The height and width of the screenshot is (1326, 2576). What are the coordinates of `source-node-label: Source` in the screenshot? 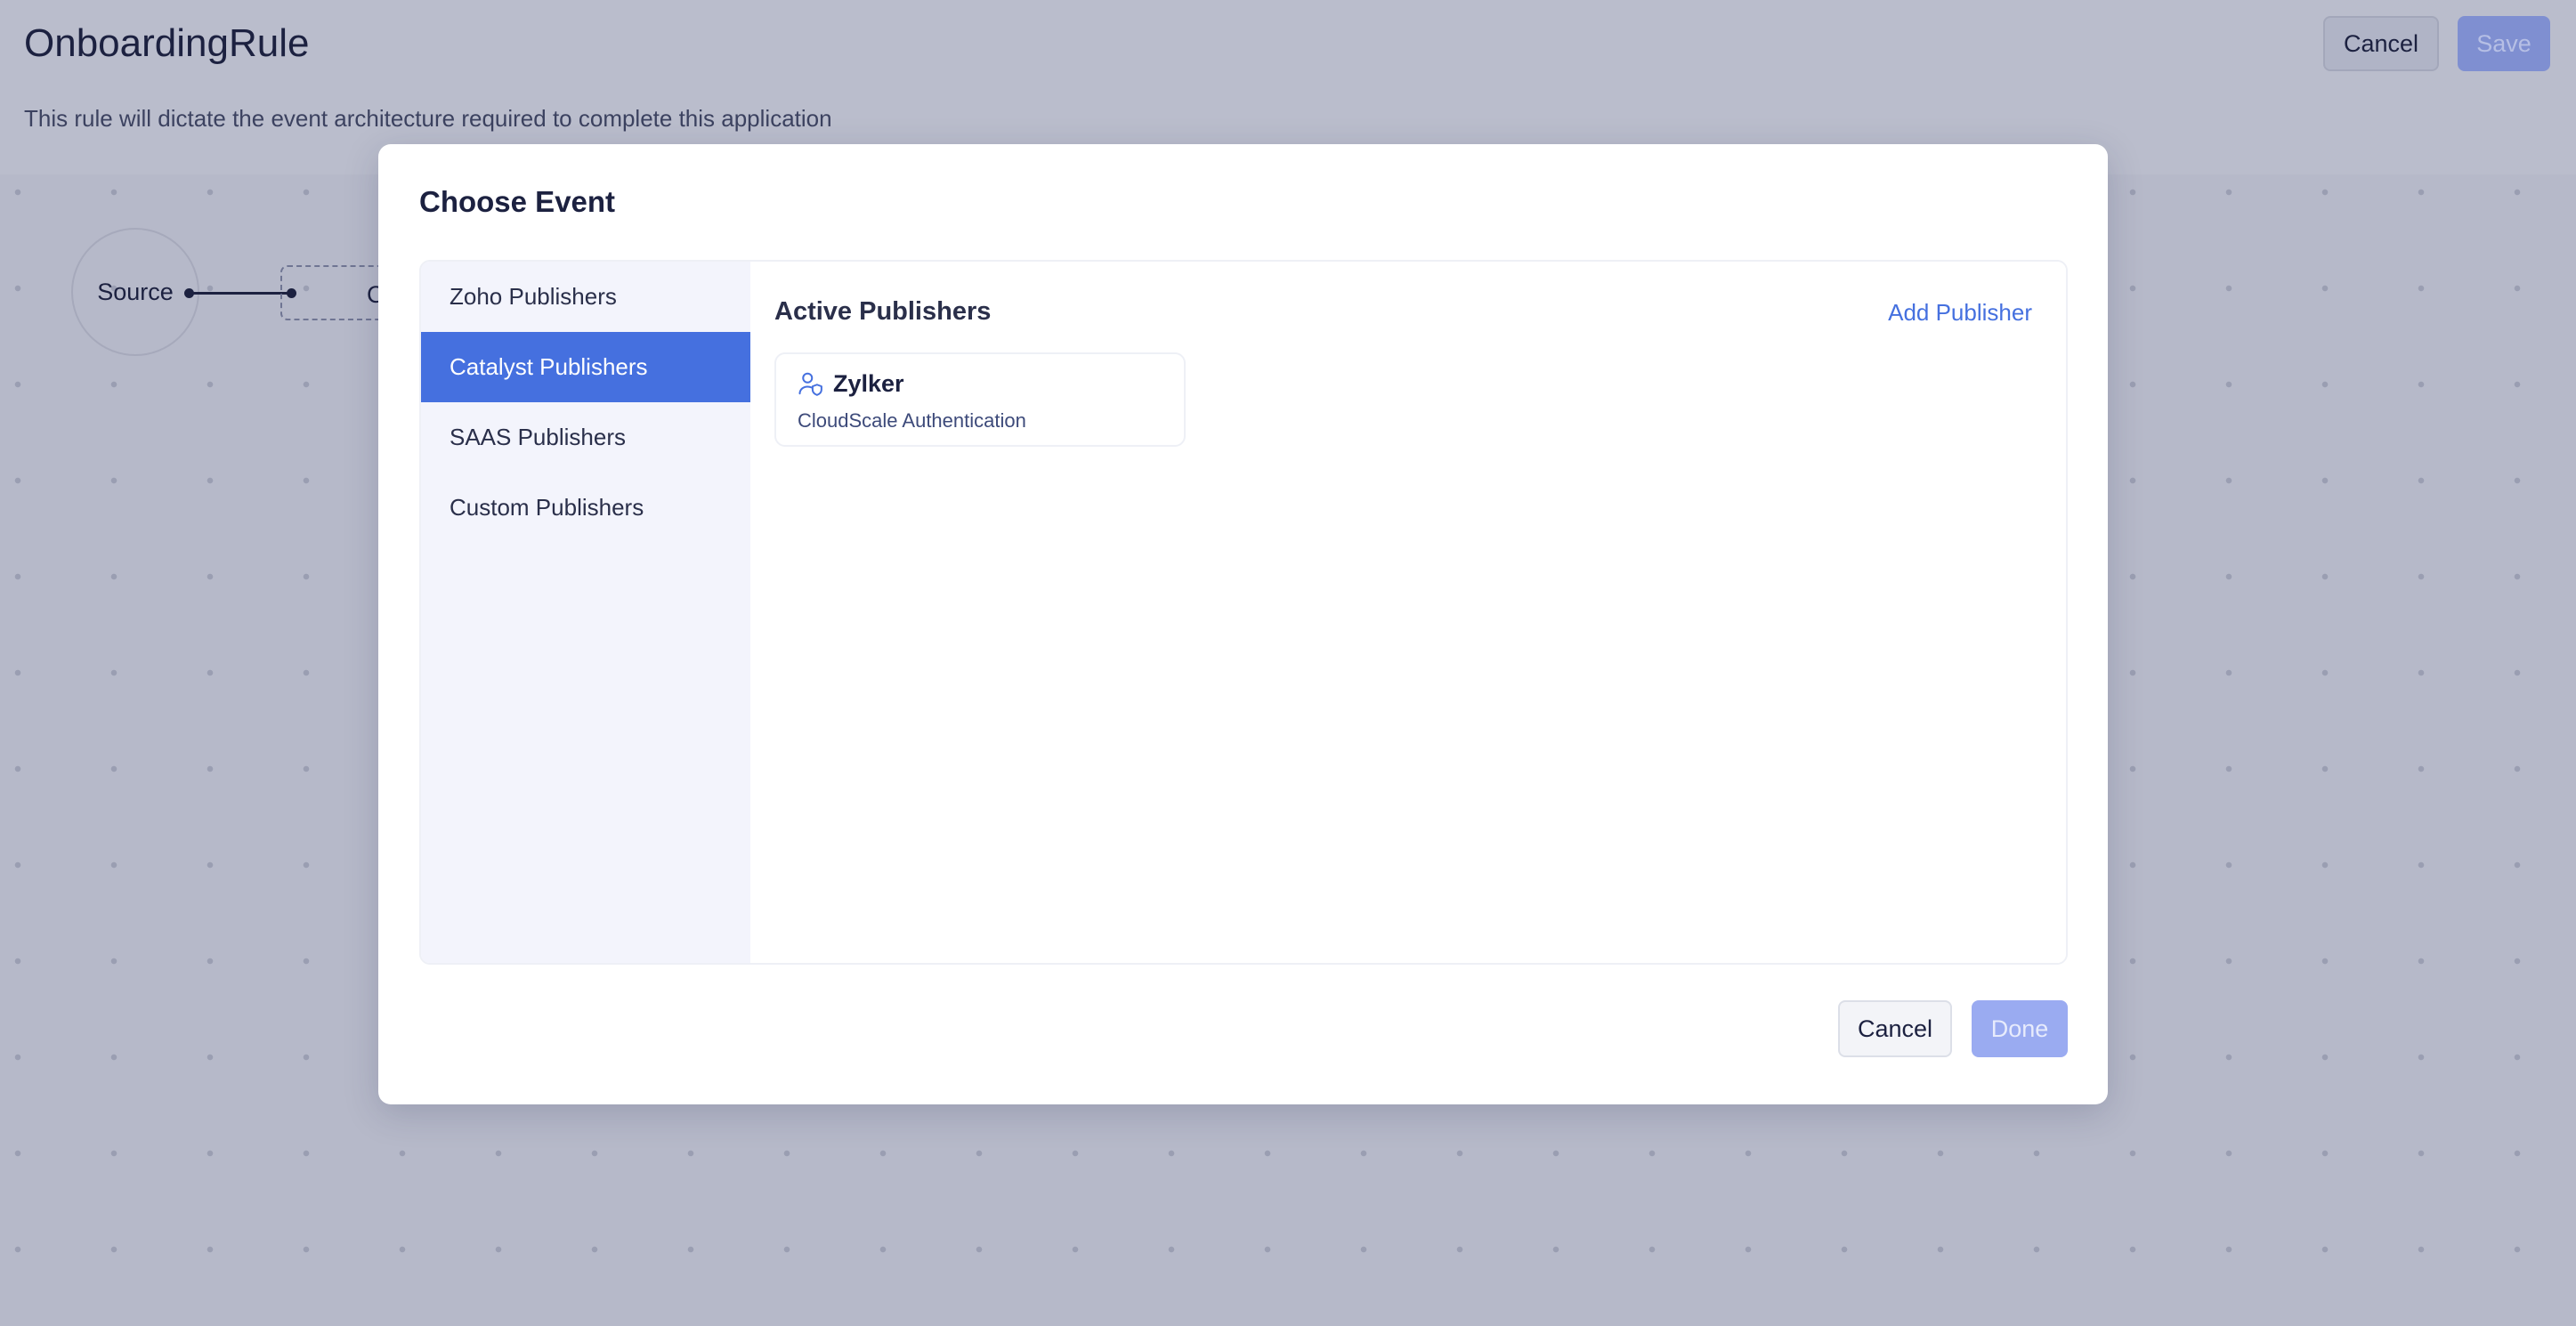 It's located at (135, 291).